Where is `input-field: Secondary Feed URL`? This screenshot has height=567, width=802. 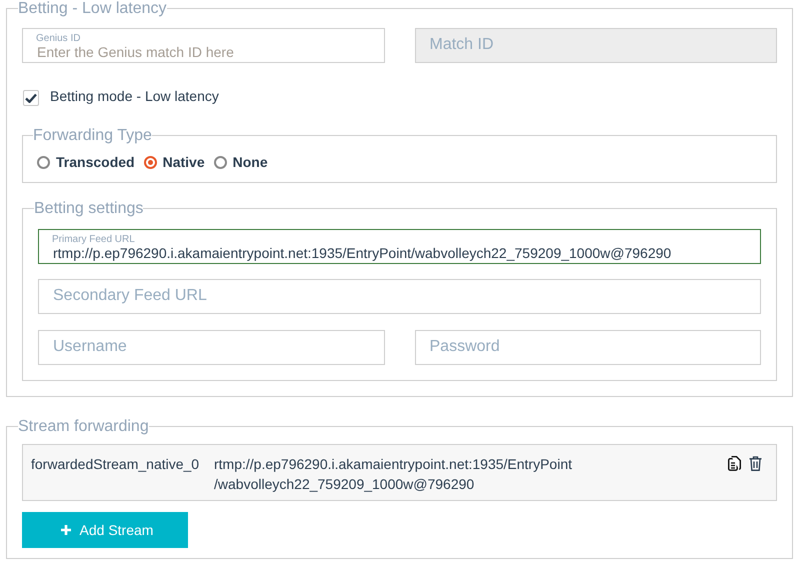
input-field: Secondary Feed URL is located at coordinates (399, 296).